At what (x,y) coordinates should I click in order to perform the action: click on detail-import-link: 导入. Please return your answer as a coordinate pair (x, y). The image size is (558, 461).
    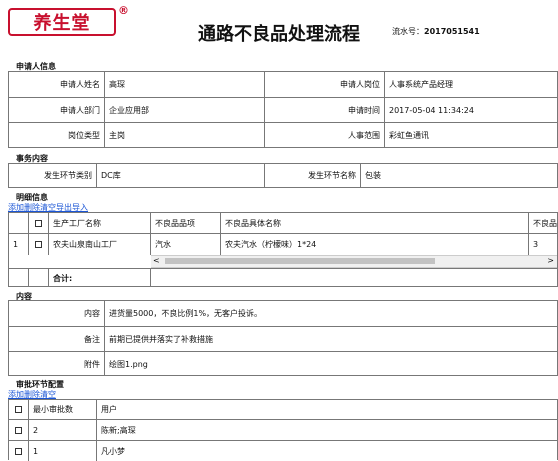
    Looking at the image, I should click on (80, 207).